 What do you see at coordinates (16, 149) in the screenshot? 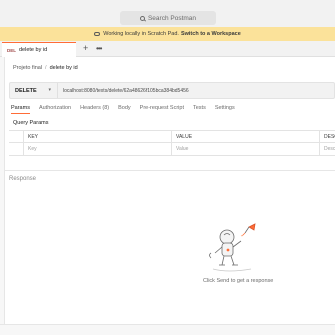
I see `row-checkbox-cell` at bounding box center [16, 149].